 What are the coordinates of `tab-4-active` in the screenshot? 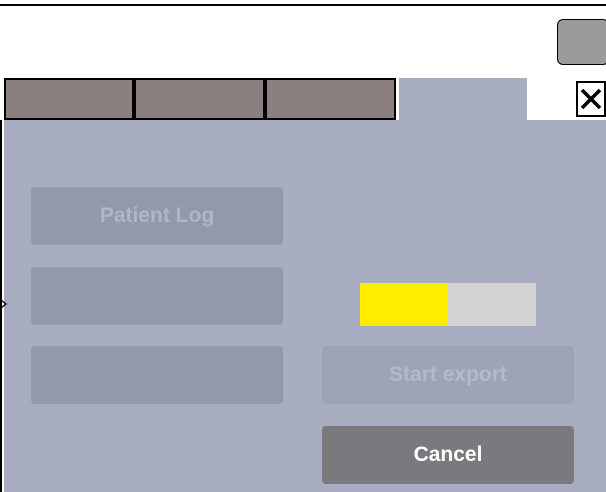 It's located at (463, 100).